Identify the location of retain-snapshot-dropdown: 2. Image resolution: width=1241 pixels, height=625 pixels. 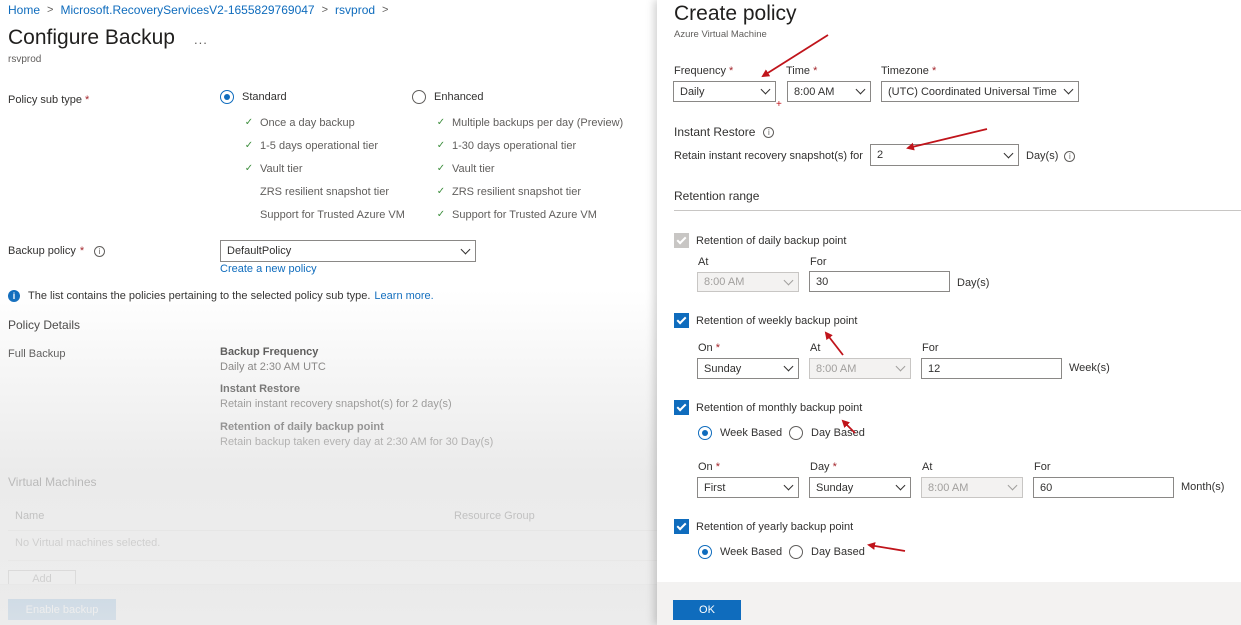
(944, 155).